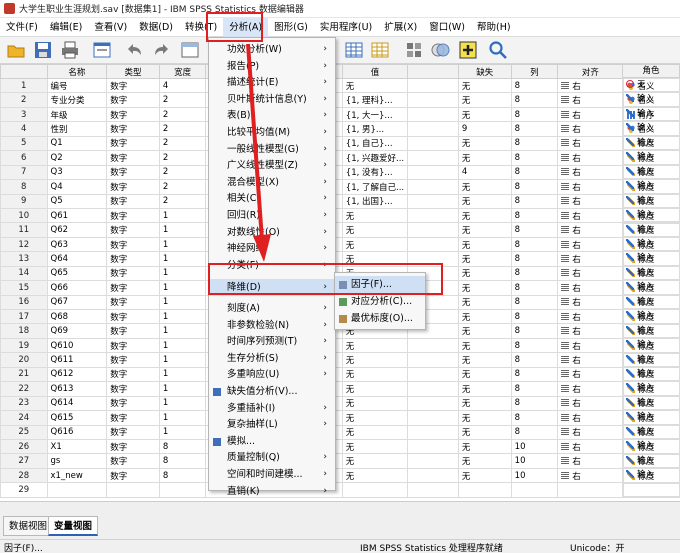 The height and width of the screenshot is (553, 680). What do you see at coordinates (380, 50) in the screenshot?
I see `split-file-icon` at bounding box center [380, 50].